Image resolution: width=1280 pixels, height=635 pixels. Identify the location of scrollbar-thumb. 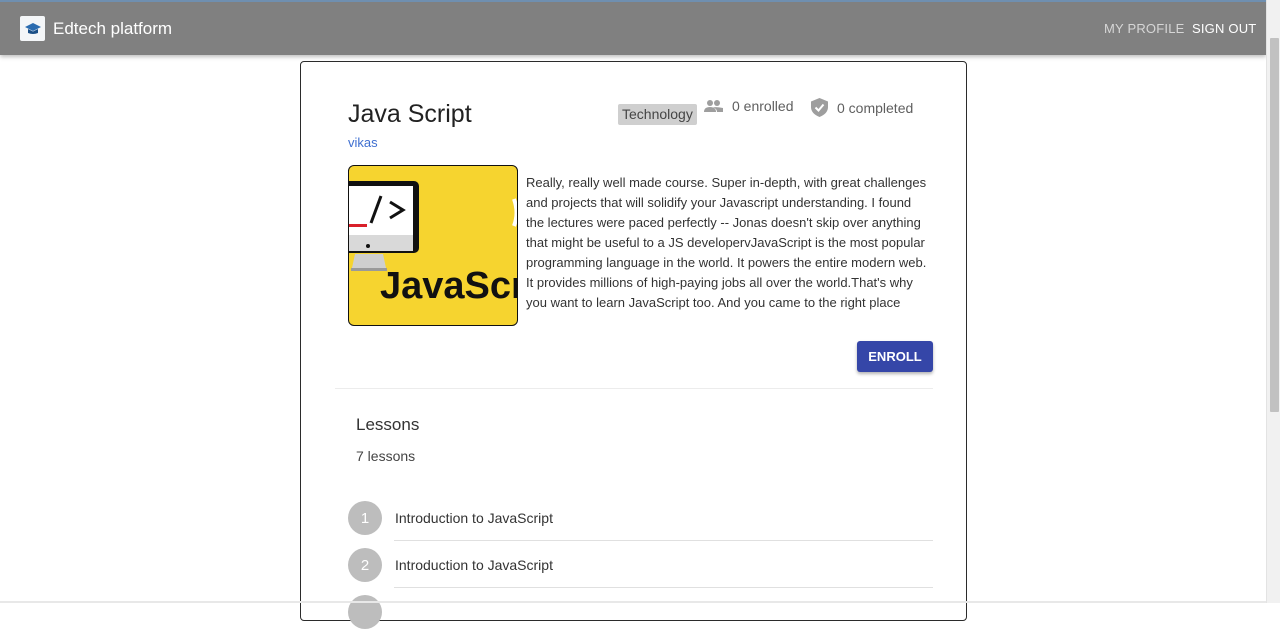
(1274, 225).